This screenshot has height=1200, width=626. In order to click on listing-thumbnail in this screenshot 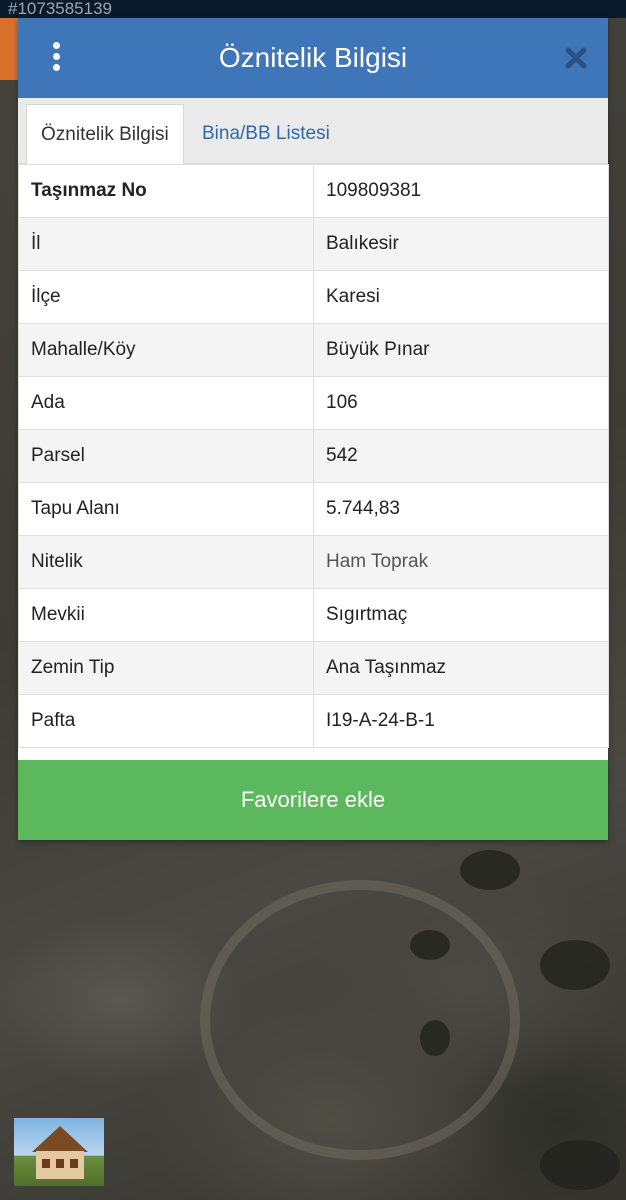, I will do `click(59, 1152)`.